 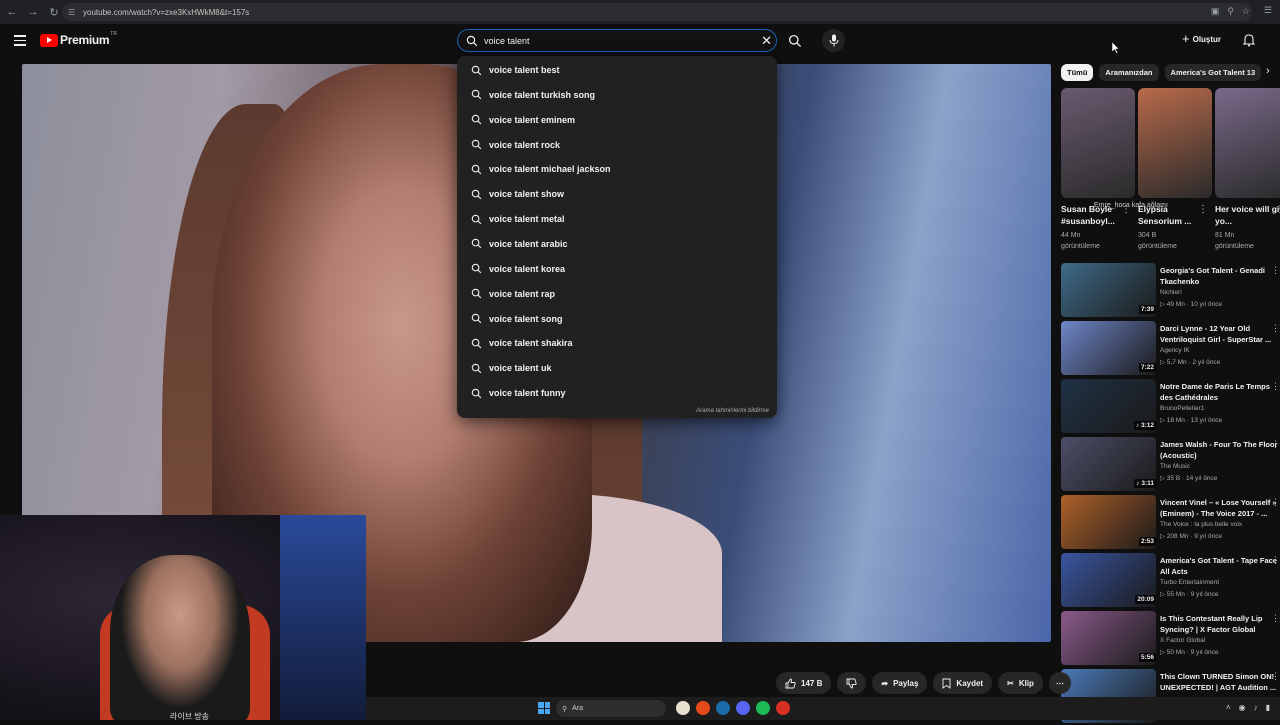 I want to click on webcam-person, so click(x=180, y=637).